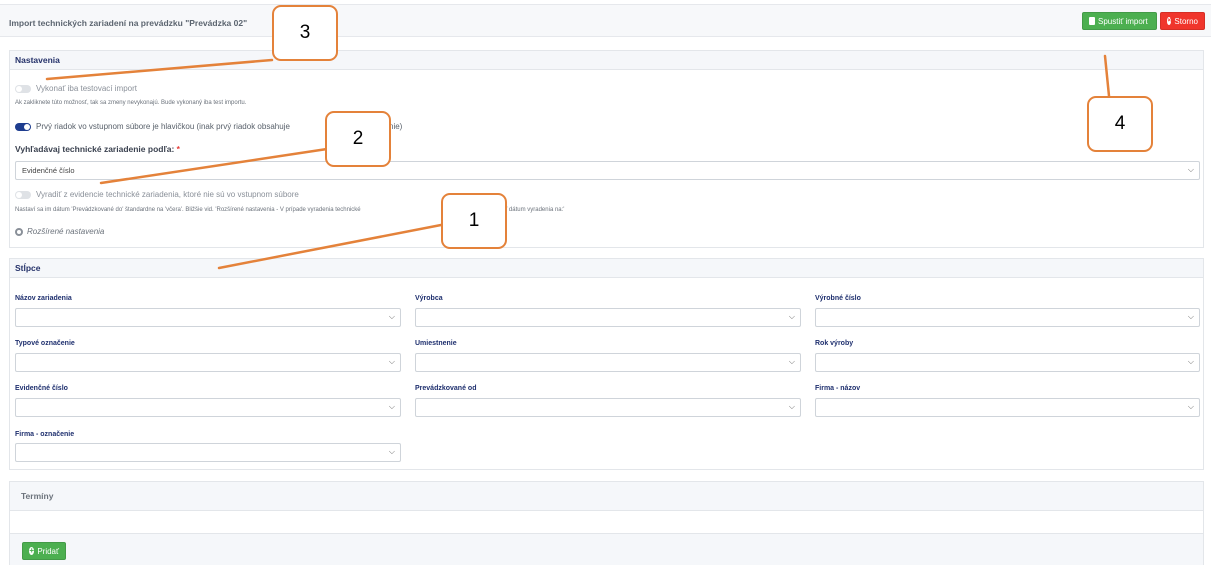 This screenshot has width=1211, height=565. I want to click on search-by-select: Evidenčné číslo ⌵, so click(607, 170).